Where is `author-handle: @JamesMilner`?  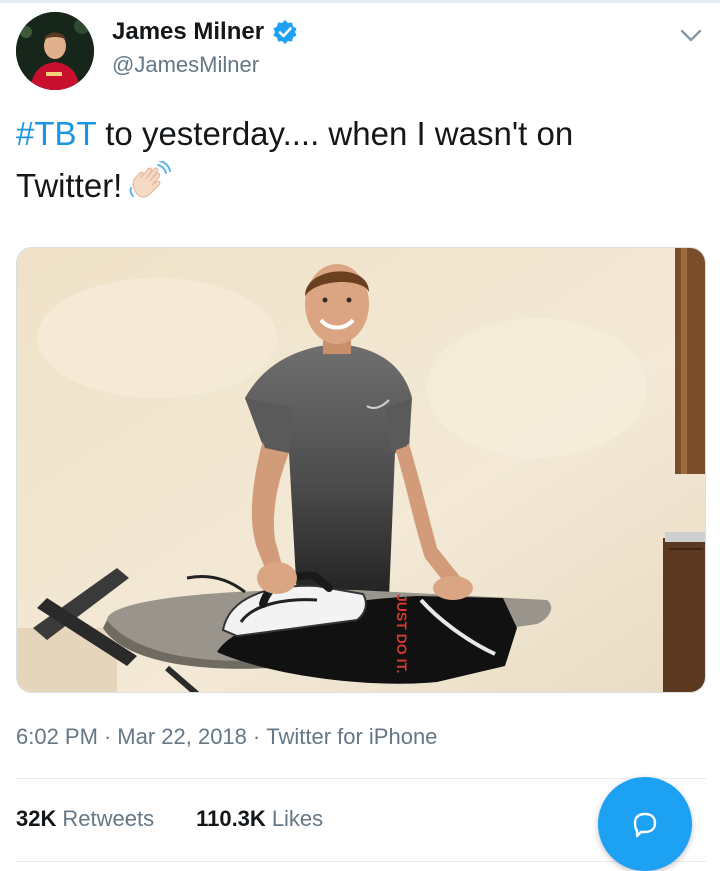
author-handle: @JamesMilner is located at coordinates (185, 65).